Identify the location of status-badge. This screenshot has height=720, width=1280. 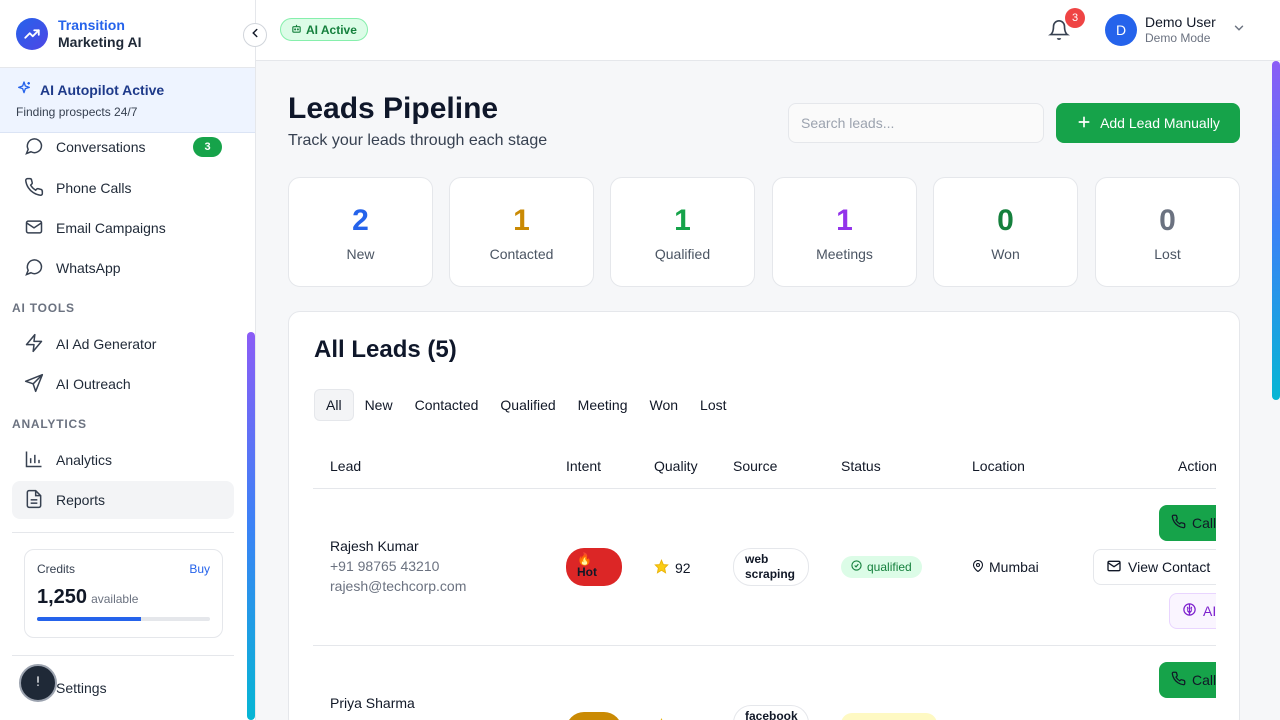
(889, 716).